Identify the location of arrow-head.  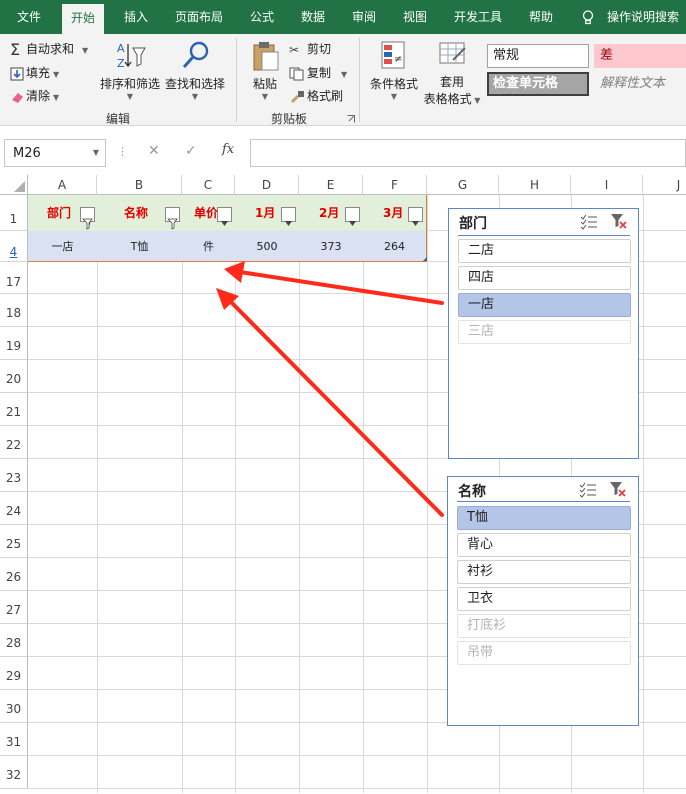
(234, 272).